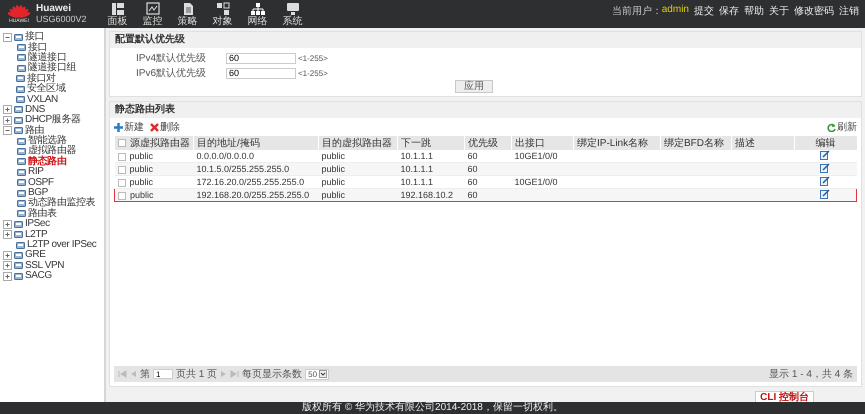 The height and width of the screenshot is (414, 865). What do you see at coordinates (228, 143) in the screenshot?
I see `column-header: 目的地址/掩码` at bounding box center [228, 143].